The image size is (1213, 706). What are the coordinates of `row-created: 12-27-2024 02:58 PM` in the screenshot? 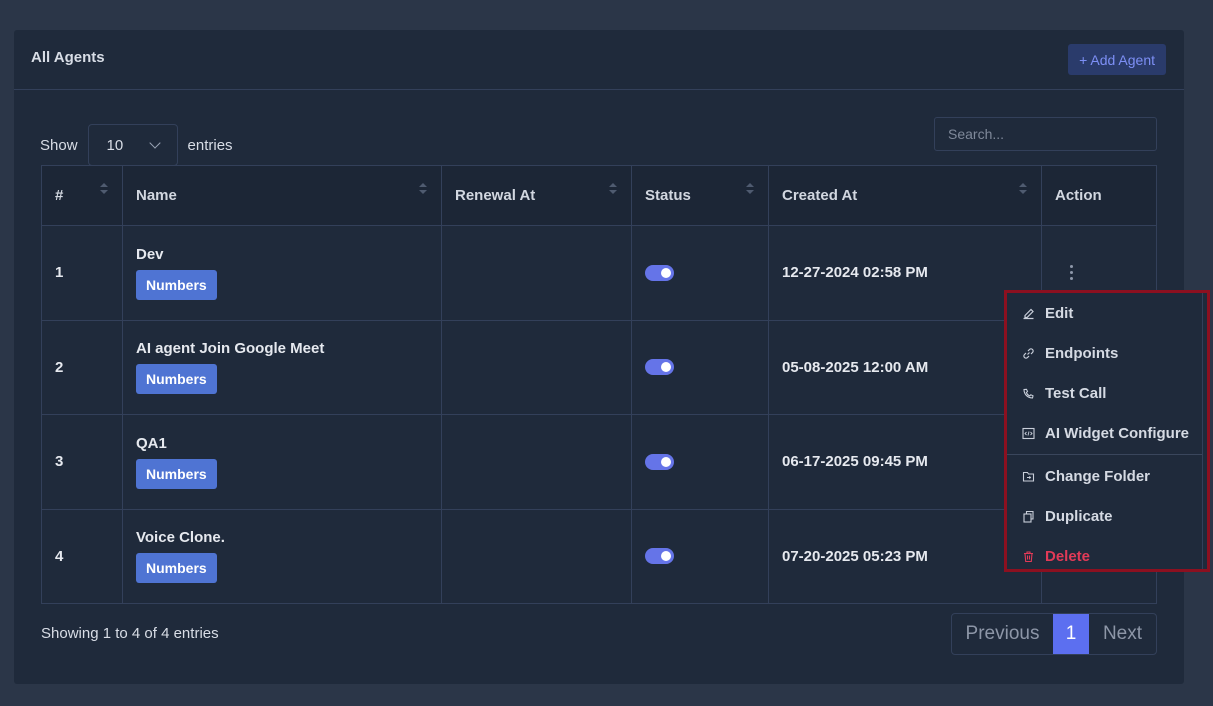 It's located at (905, 273).